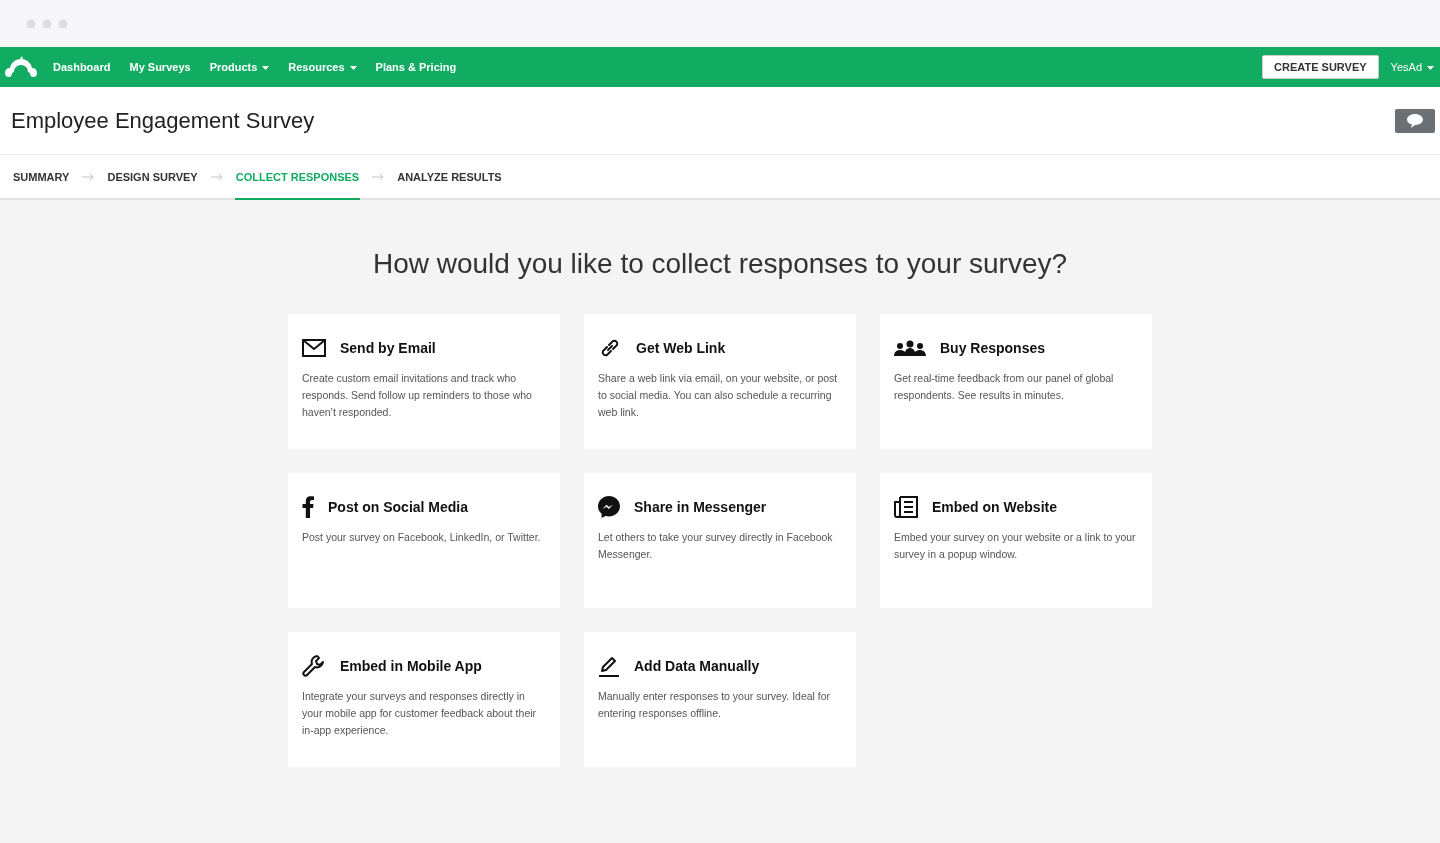 The image size is (1440, 843). What do you see at coordinates (314, 348) in the screenshot?
I see `envelope-icon` at bounding box center [314, 348].